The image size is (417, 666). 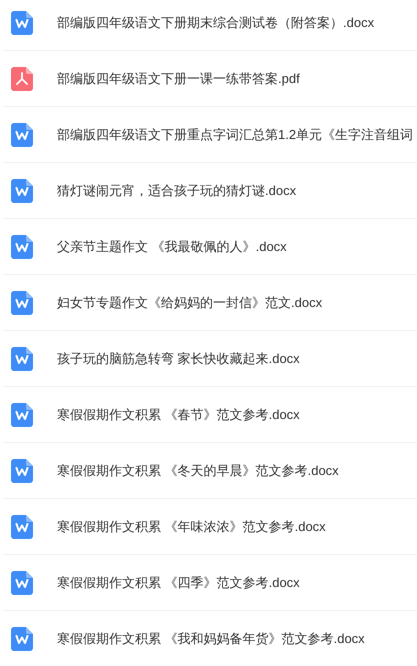 What do you see at coordinates (172, 246) in the screenshot?
I see `file-name: 父亲节主题作文 《我最敬佩的人》.docx` at bounding box center [172, 246].